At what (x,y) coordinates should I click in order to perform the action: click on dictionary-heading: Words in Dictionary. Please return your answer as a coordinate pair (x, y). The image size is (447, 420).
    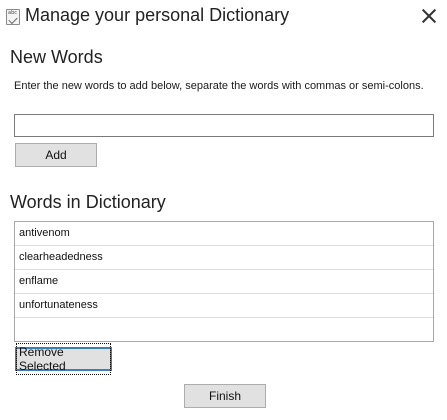
    Looking at the image, I should click on (88, 202).